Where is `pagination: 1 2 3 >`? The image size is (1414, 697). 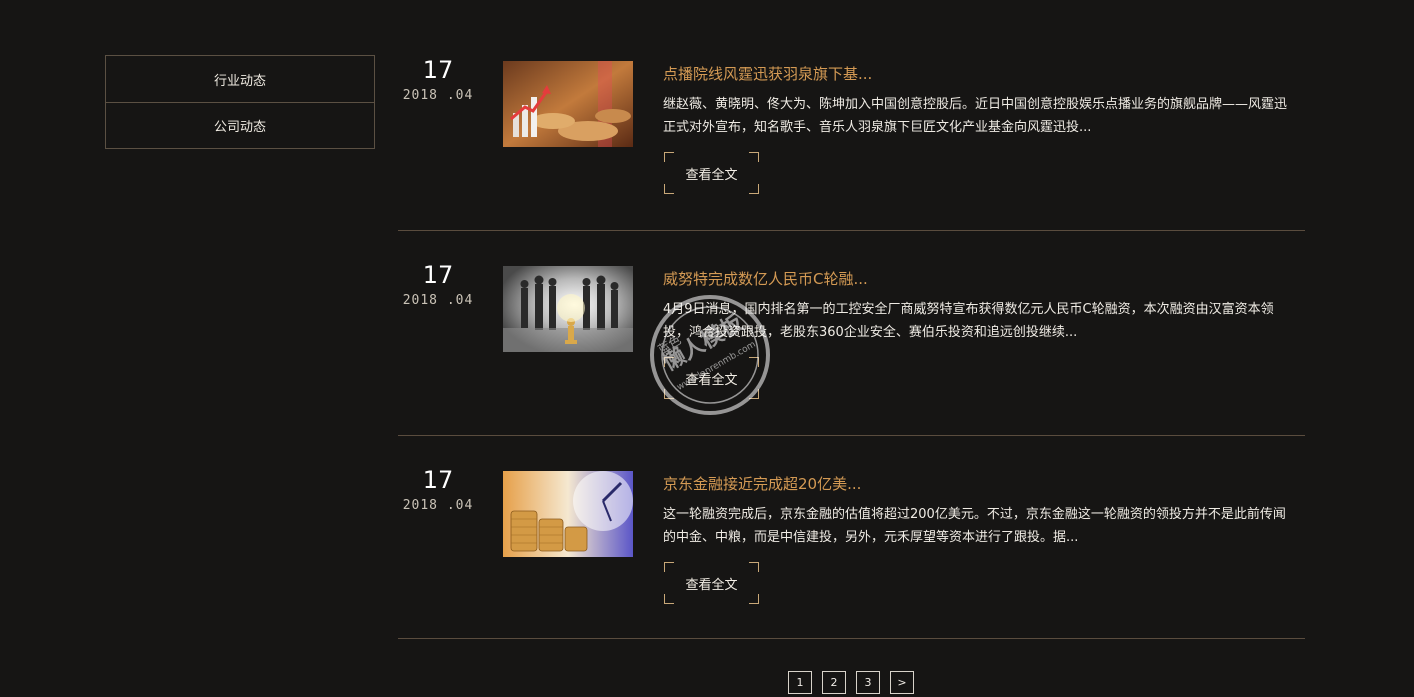
pagination: 1 2 3 > is located at coordinates (851, 682).